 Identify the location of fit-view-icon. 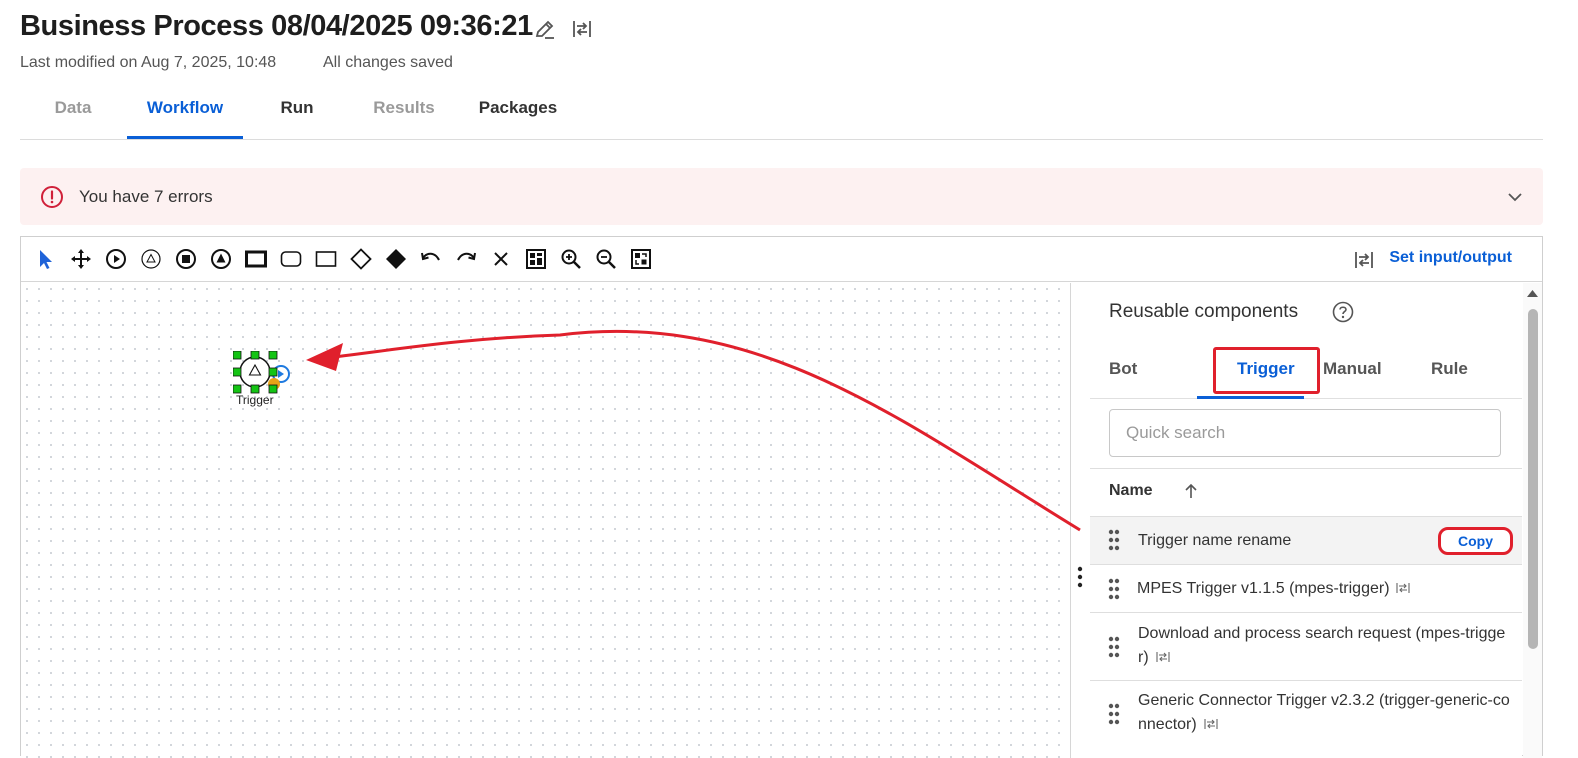
(641, 259).